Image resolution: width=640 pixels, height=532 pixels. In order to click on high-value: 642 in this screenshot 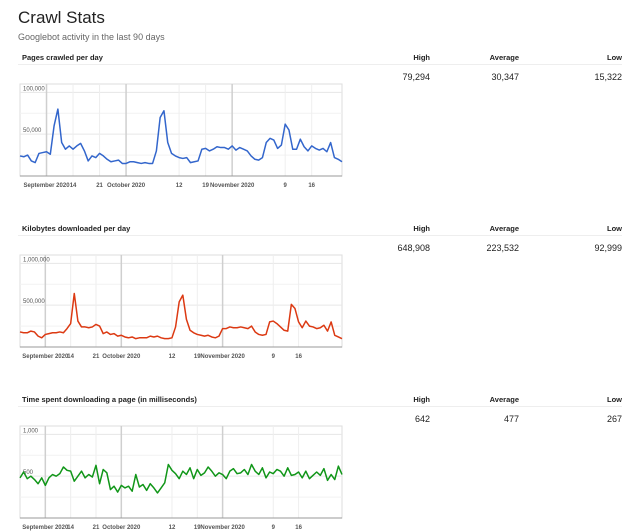, I will do `click(422, 419)`.